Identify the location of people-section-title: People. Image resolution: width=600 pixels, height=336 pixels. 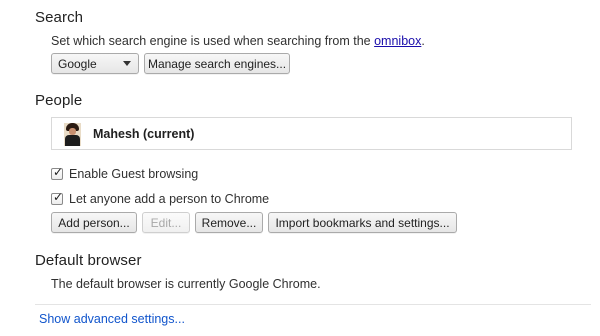
(59, 100).